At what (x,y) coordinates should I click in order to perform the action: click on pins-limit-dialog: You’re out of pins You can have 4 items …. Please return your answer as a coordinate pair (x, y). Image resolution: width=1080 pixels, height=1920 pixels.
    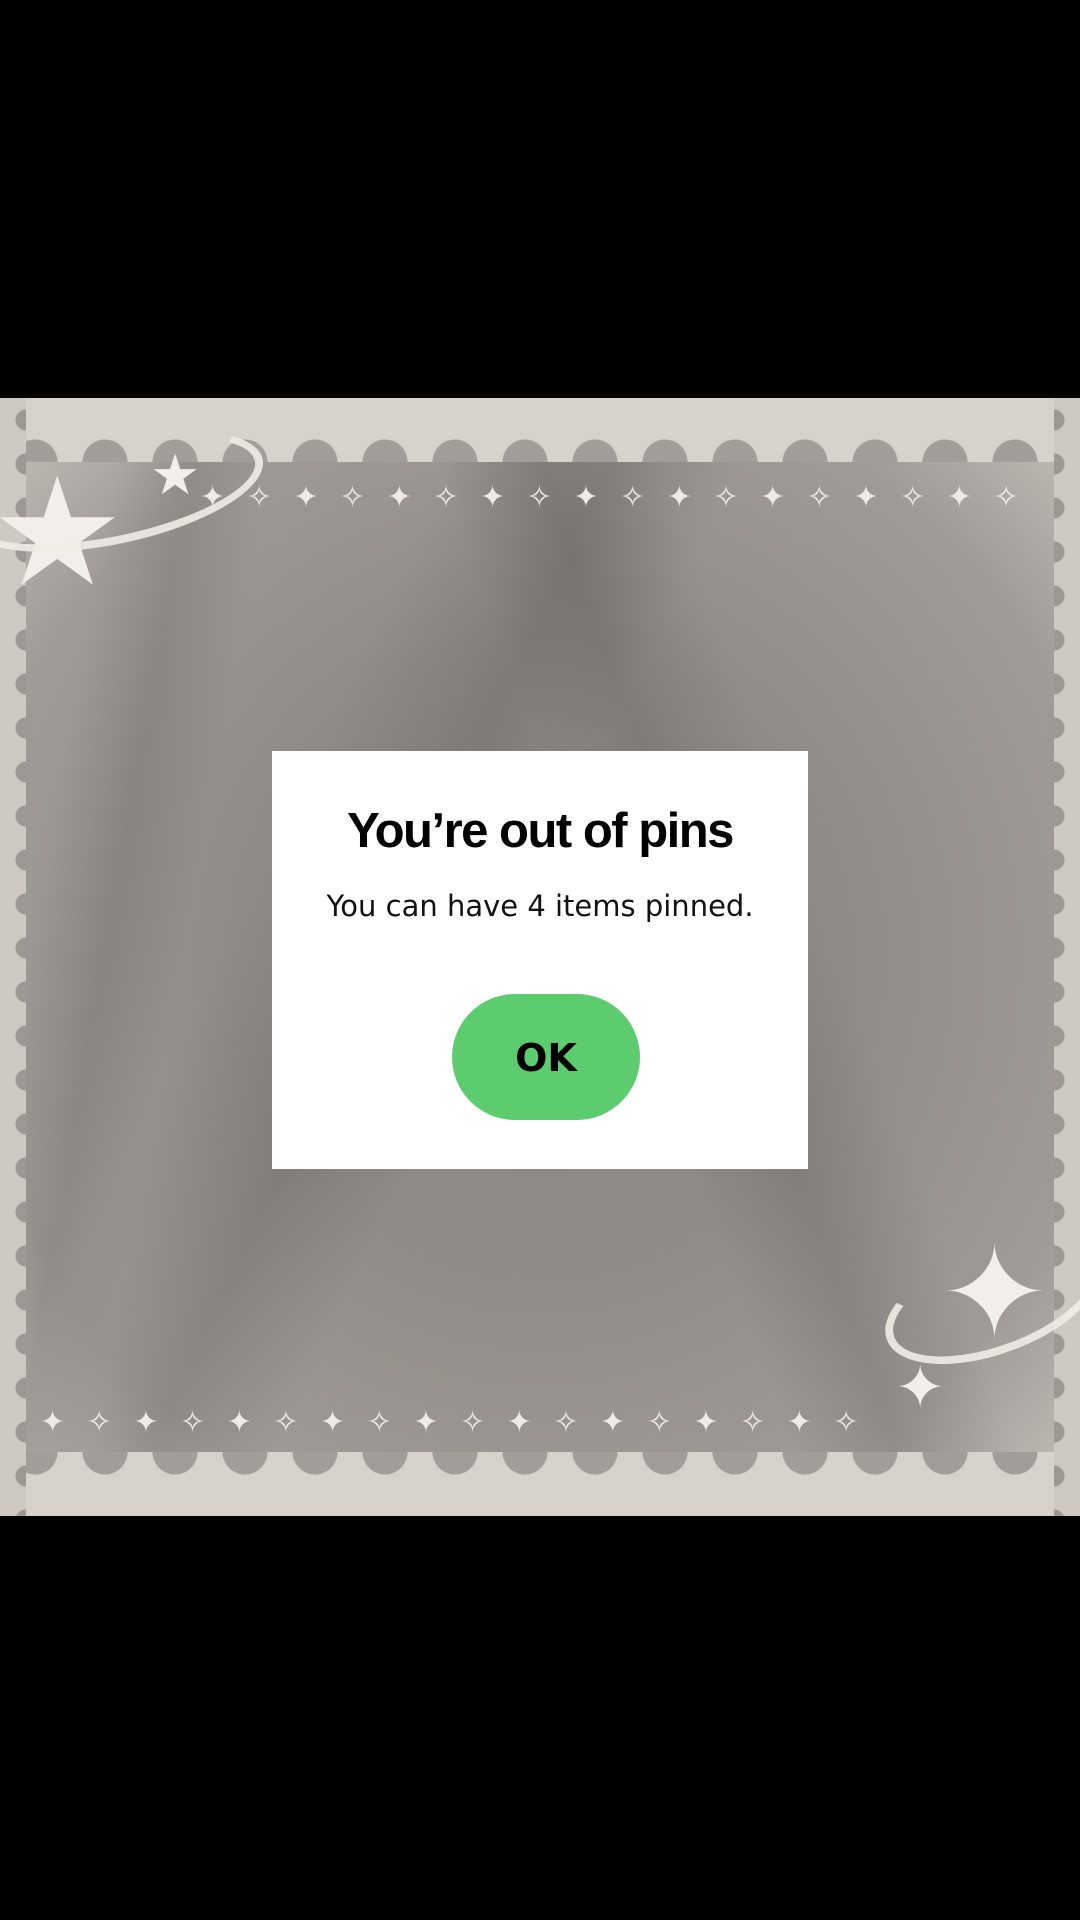
    Looking at the image, I should click on (540, 960).